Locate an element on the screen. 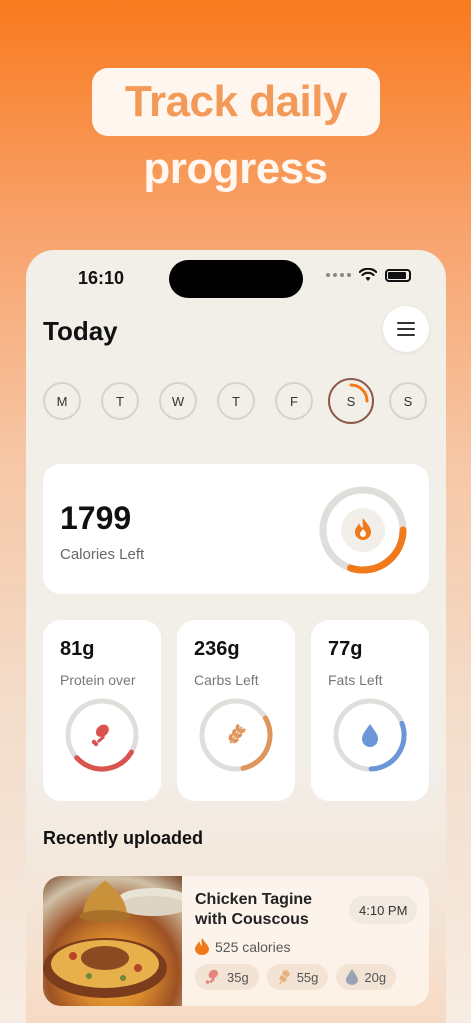 This screenshot has height=1023, width=471. fats-value: 77g is located at coordinates (345, 649).